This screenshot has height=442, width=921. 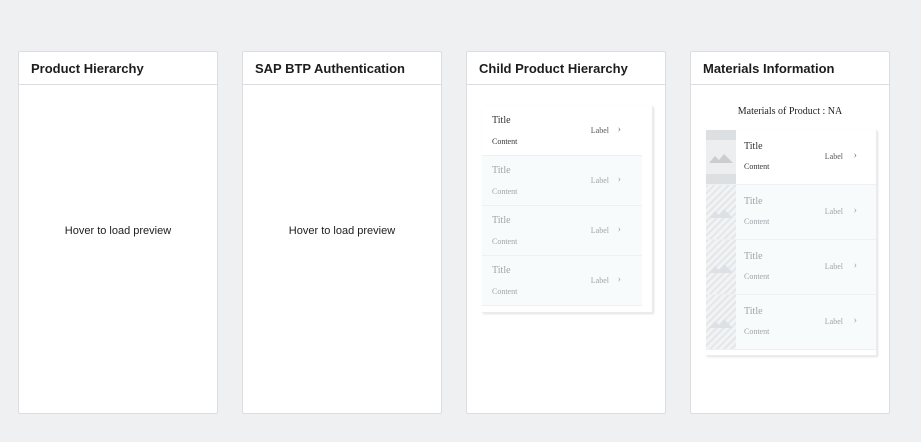 What do you see at coordinates (790, 111) in the screenshot?
I see `materials-heading: Materials of Product : NA` at bounding box center [790, 111].